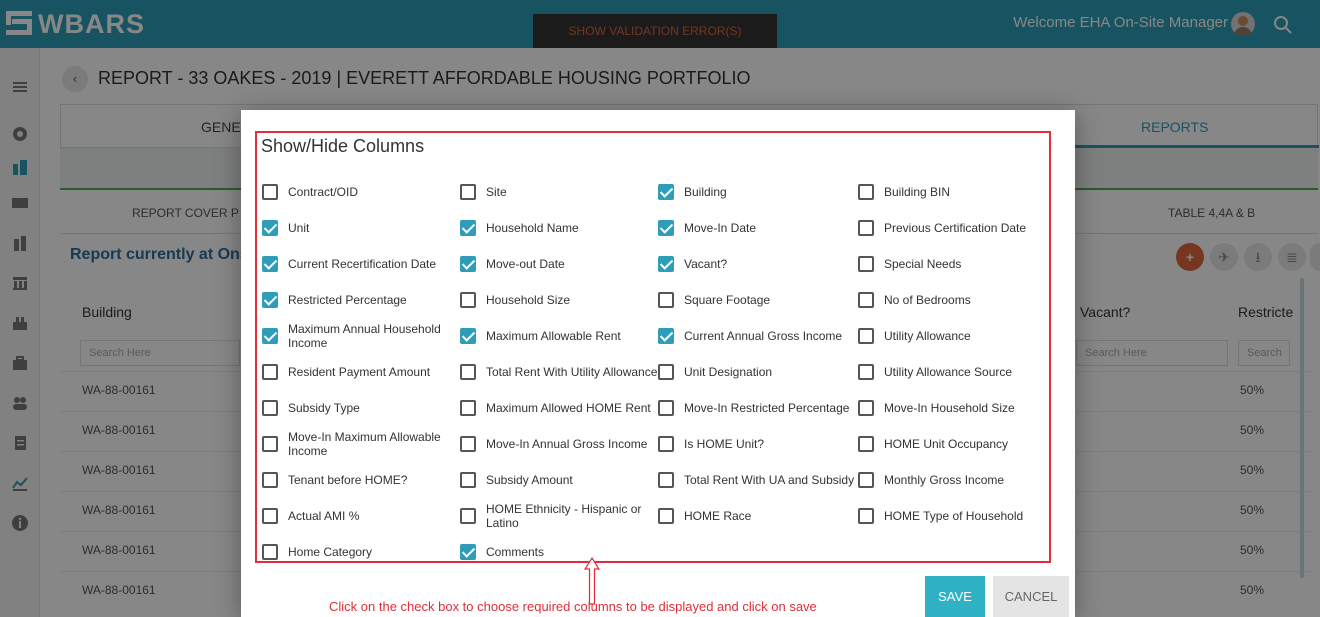 This screenshot has width=1320, height=617. What do you see at coordinates (955, 480) in the screenshot?
I see `column-option-monthly-gross-income: Monthly Gross Income` at bounding box center [955, 480].